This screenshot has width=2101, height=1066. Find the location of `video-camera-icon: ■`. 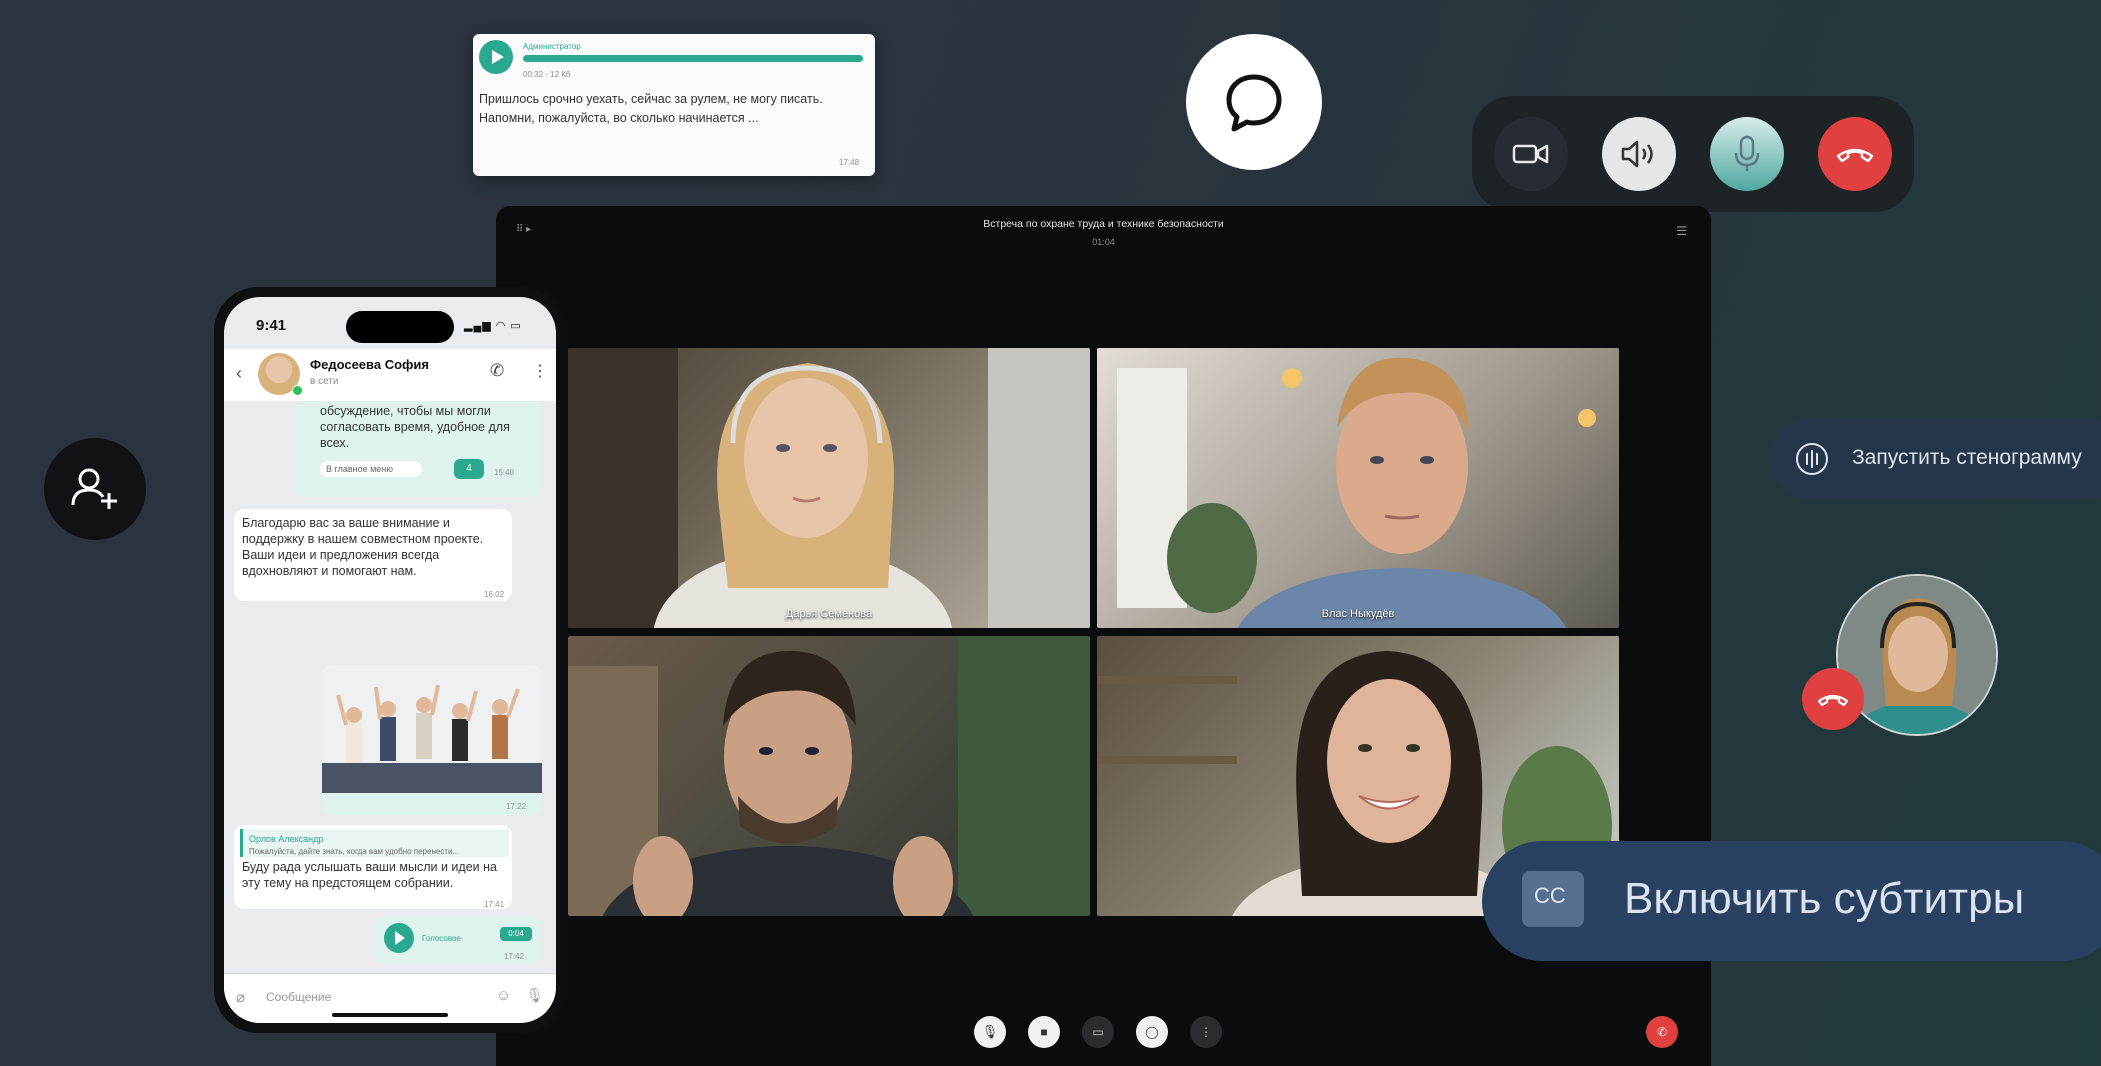

video-camera-icon: ■ is located at coordinates (1044, 1032).